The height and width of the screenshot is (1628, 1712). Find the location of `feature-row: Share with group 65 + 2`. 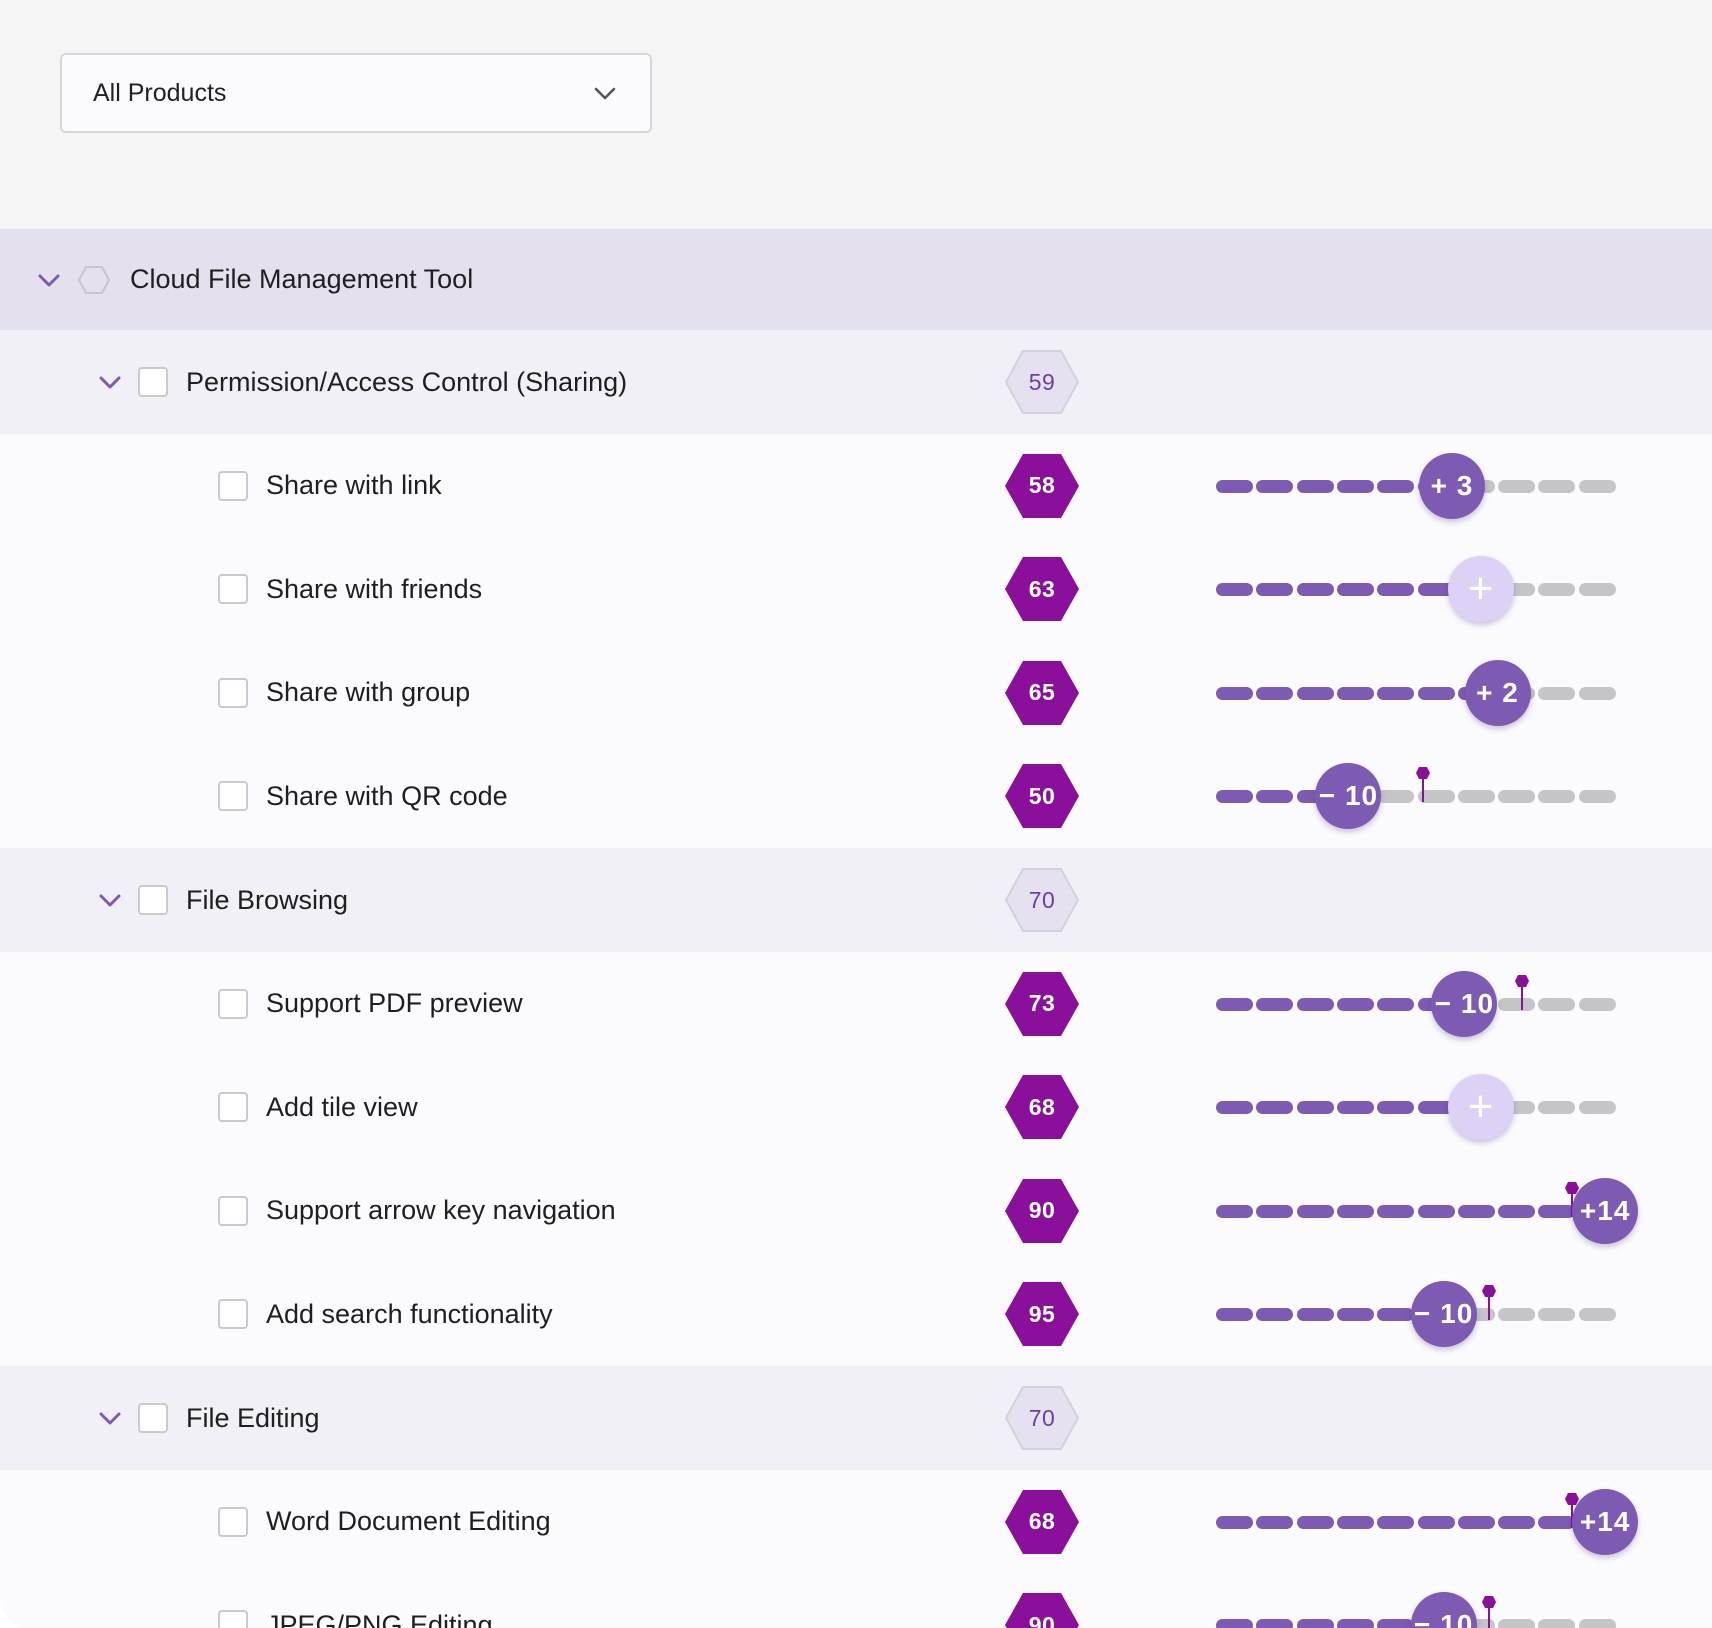

feature-row: Share with group 65 + 2 is located at coordinates (856, 693).